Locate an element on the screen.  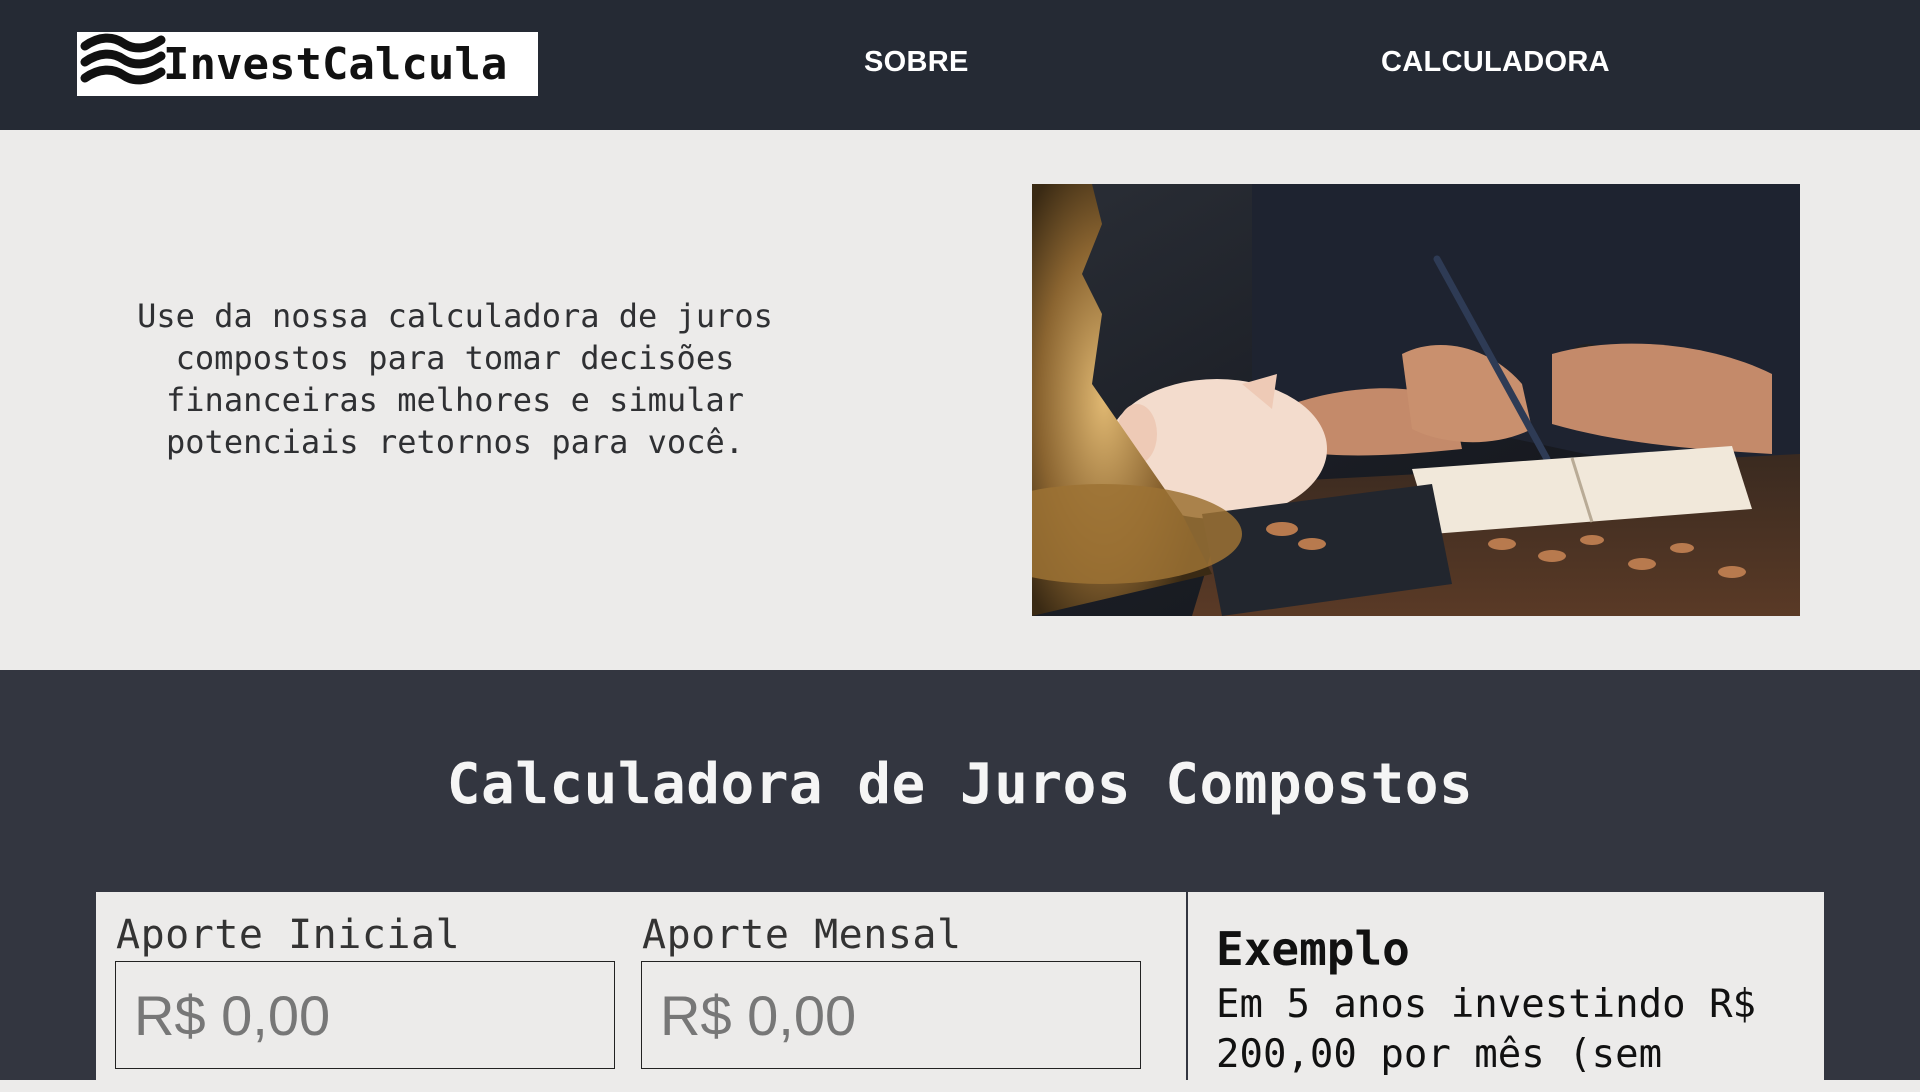
logo-link: InvestCalcula is located at coordinates (307, 64).